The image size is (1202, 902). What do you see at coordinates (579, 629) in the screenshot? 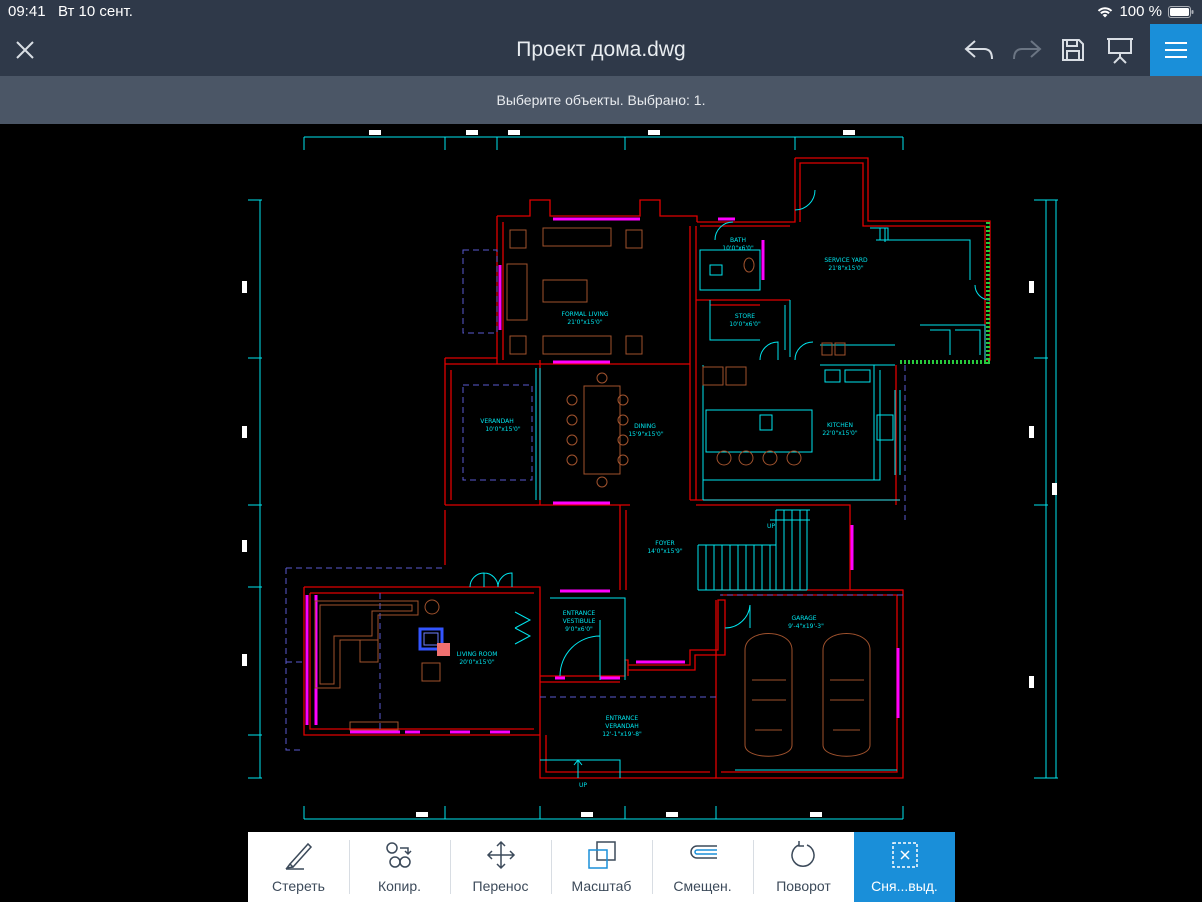
I see `label-entrance-vestibule-dim: 9'0"x6'0"` at bounding box center [579, 629].